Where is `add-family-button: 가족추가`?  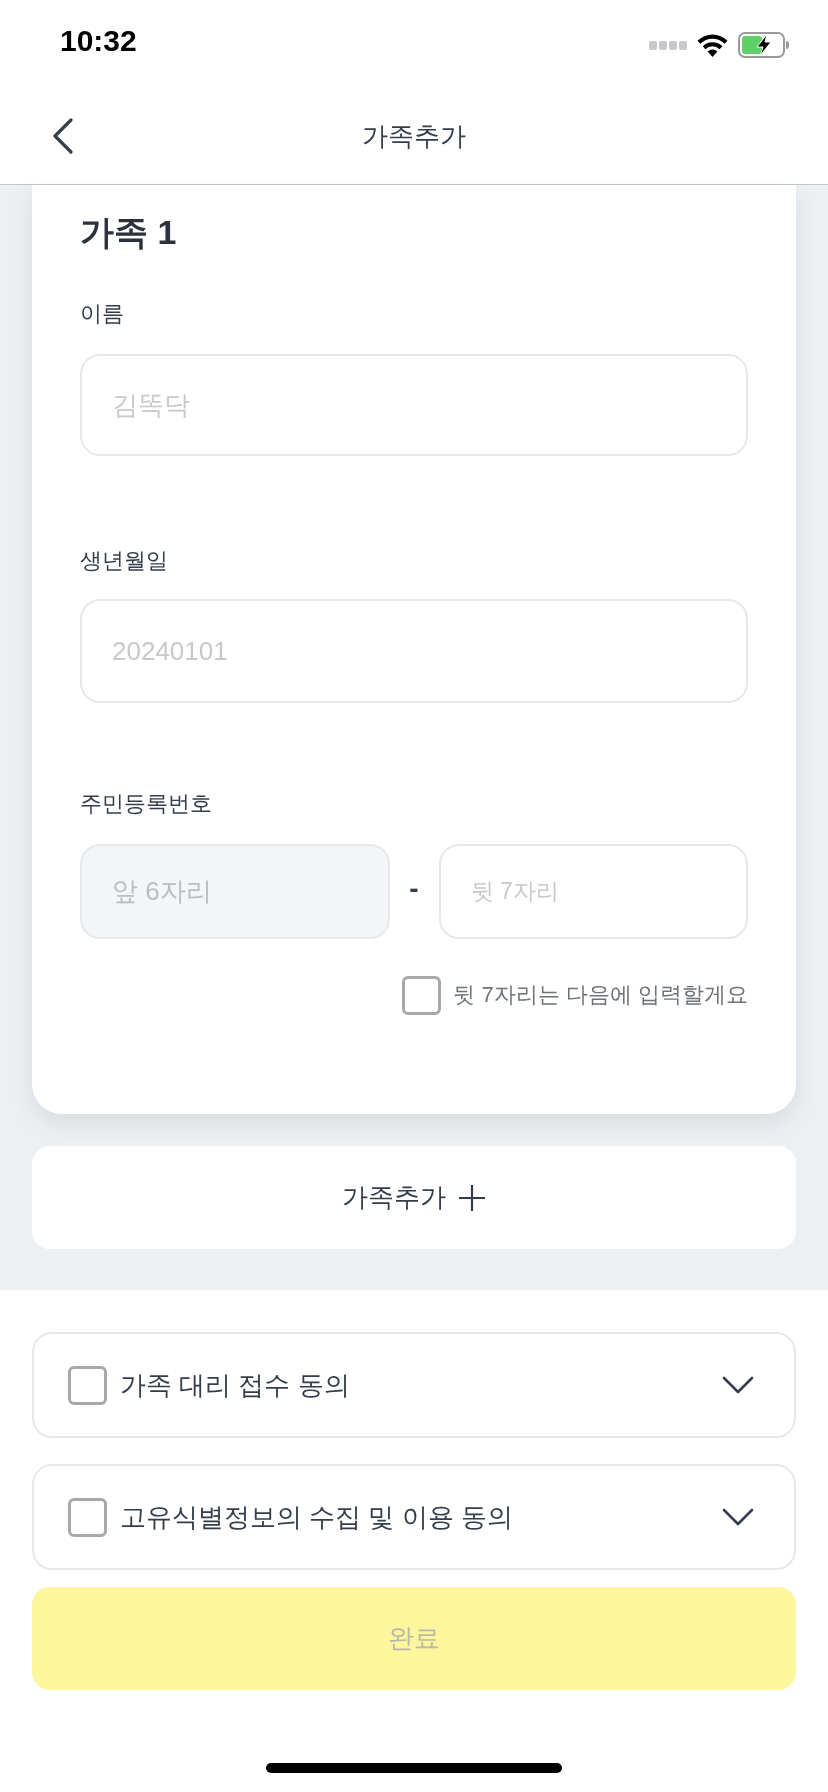 add-family-button: 가족추가 is located at coordinates (414, 1197).